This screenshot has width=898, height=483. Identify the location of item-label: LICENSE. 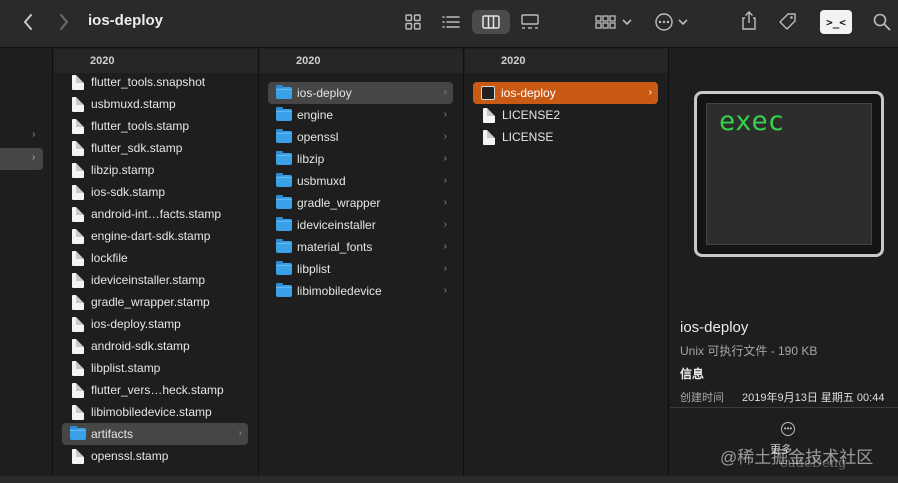
(528, 137).